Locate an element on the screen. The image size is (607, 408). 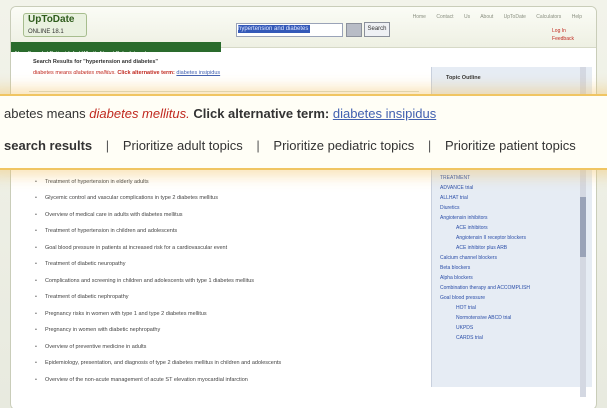
outline-item: Angiotensin inhibitors is located at coordinates (515, 218).